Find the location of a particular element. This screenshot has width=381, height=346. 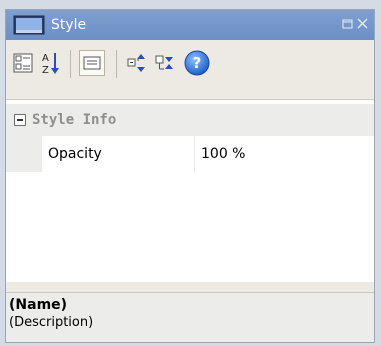

alphabetical-sort-icon: A Z is located at coordinates (50, 64).